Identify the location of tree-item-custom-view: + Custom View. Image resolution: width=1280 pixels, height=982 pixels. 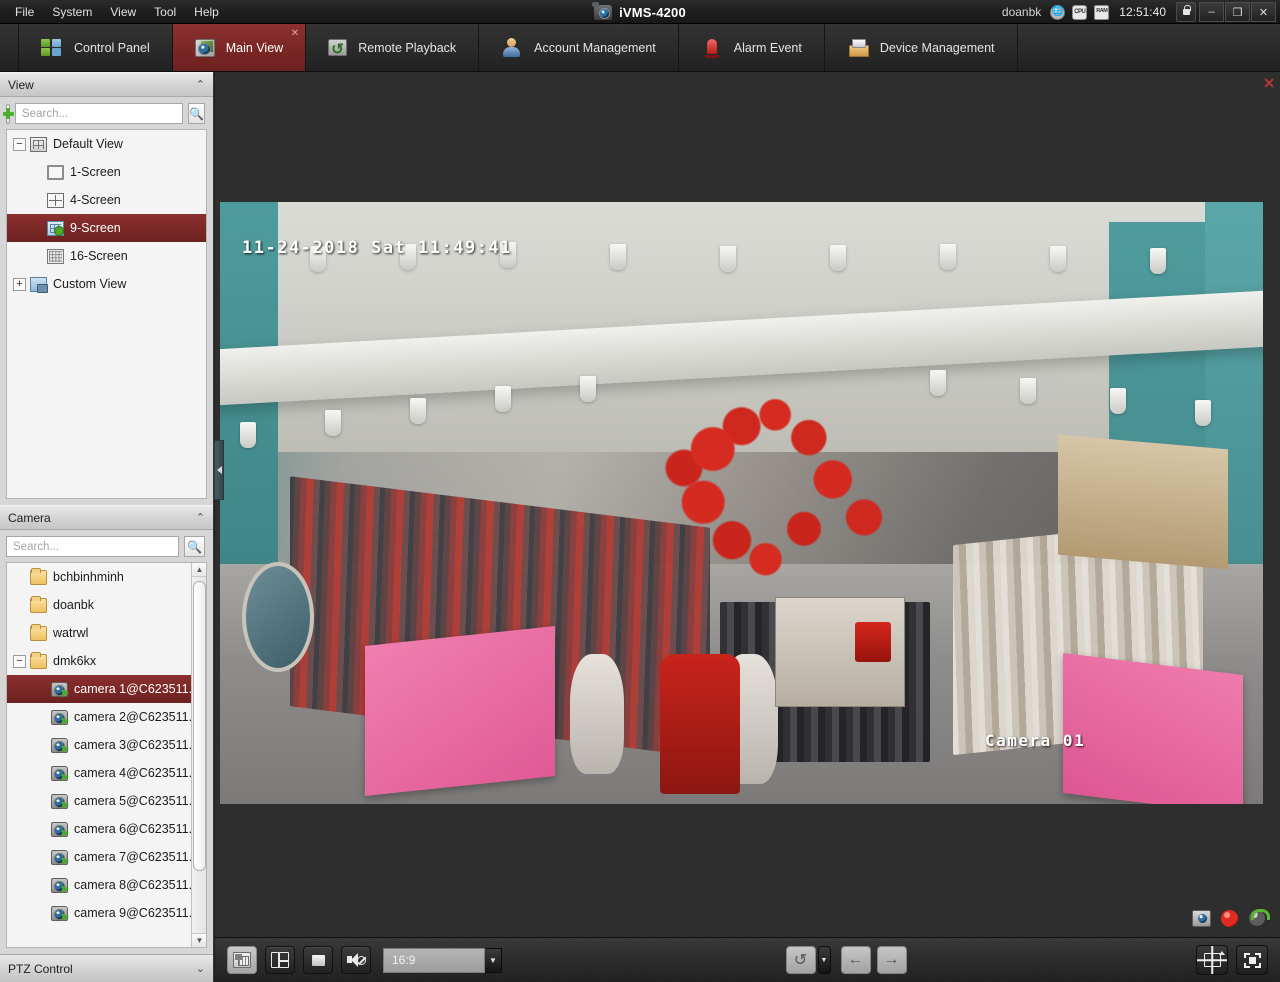
(106, 284).